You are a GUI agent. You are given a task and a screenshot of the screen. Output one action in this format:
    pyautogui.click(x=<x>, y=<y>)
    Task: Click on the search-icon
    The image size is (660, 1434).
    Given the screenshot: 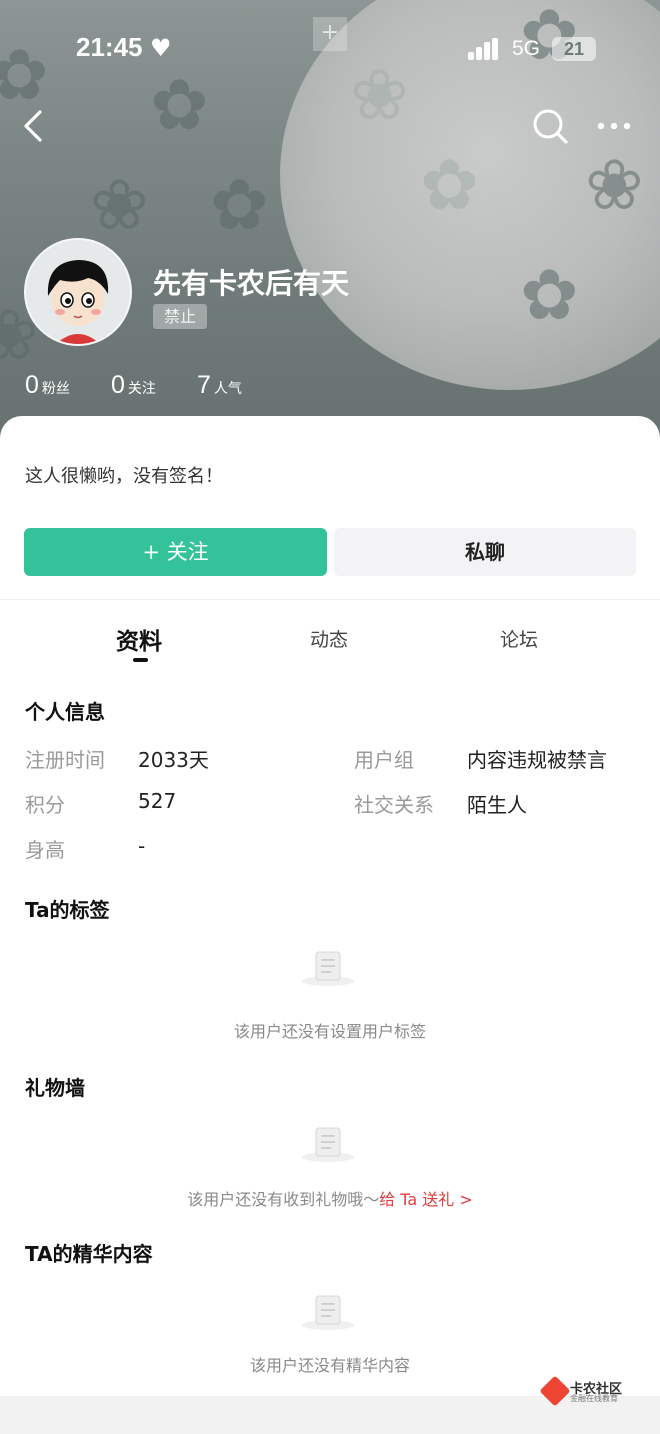 What is the action you would take?
    pyautogui.click(x=550, y=126)
    